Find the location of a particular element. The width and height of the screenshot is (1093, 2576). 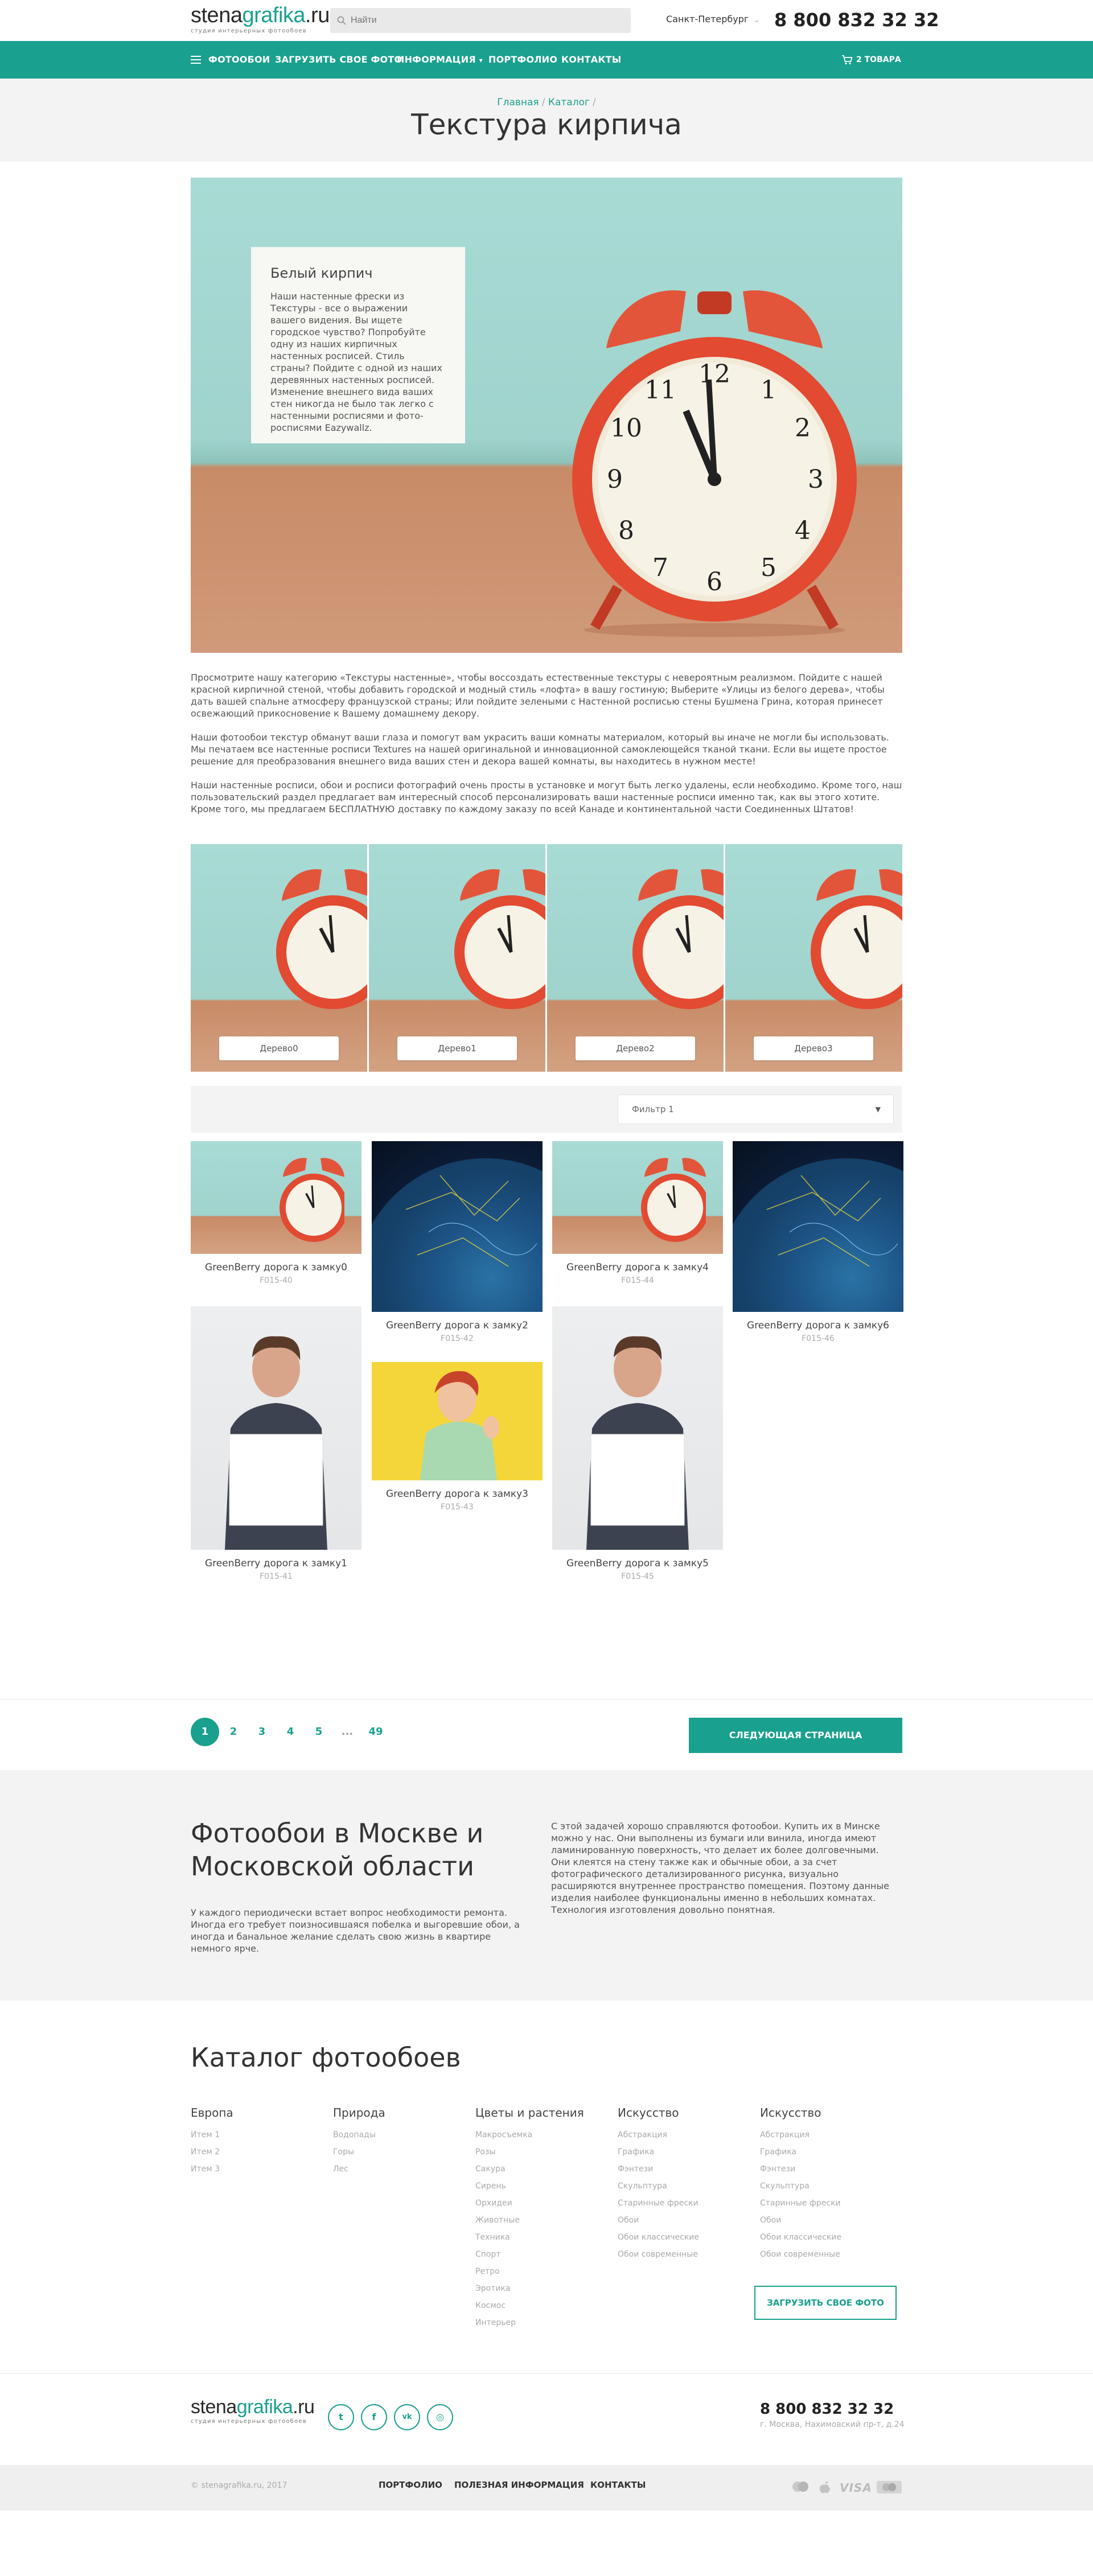

gallery-tile-button: Дерево2 is located at coordinates (635, 1048).